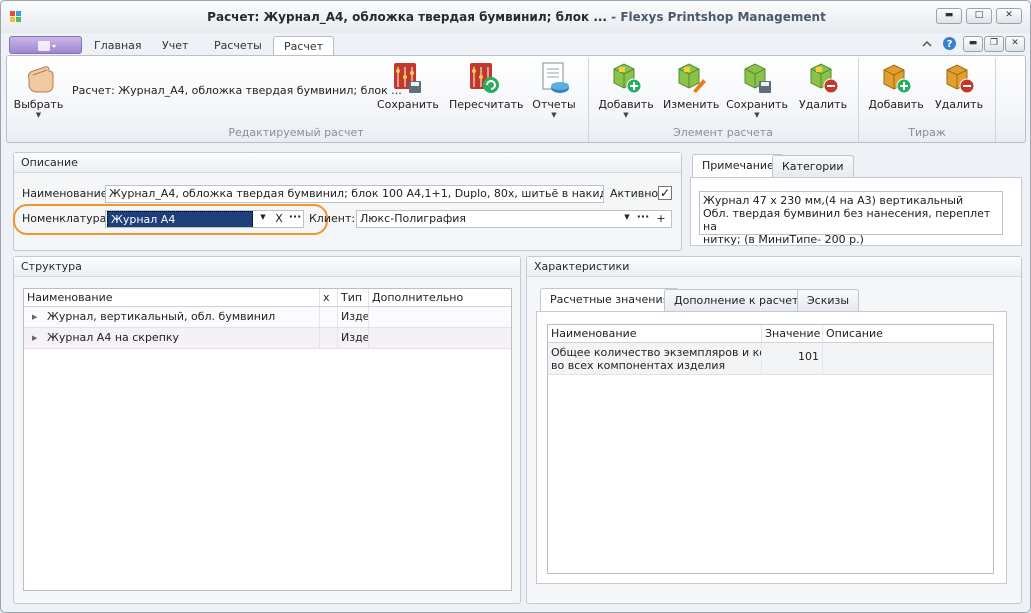 The height and width of the screenshot is (613, 1031). Describe the element at coordinates (39, 78) in the screenshot. I see `pointing-hand-icon` at that location.